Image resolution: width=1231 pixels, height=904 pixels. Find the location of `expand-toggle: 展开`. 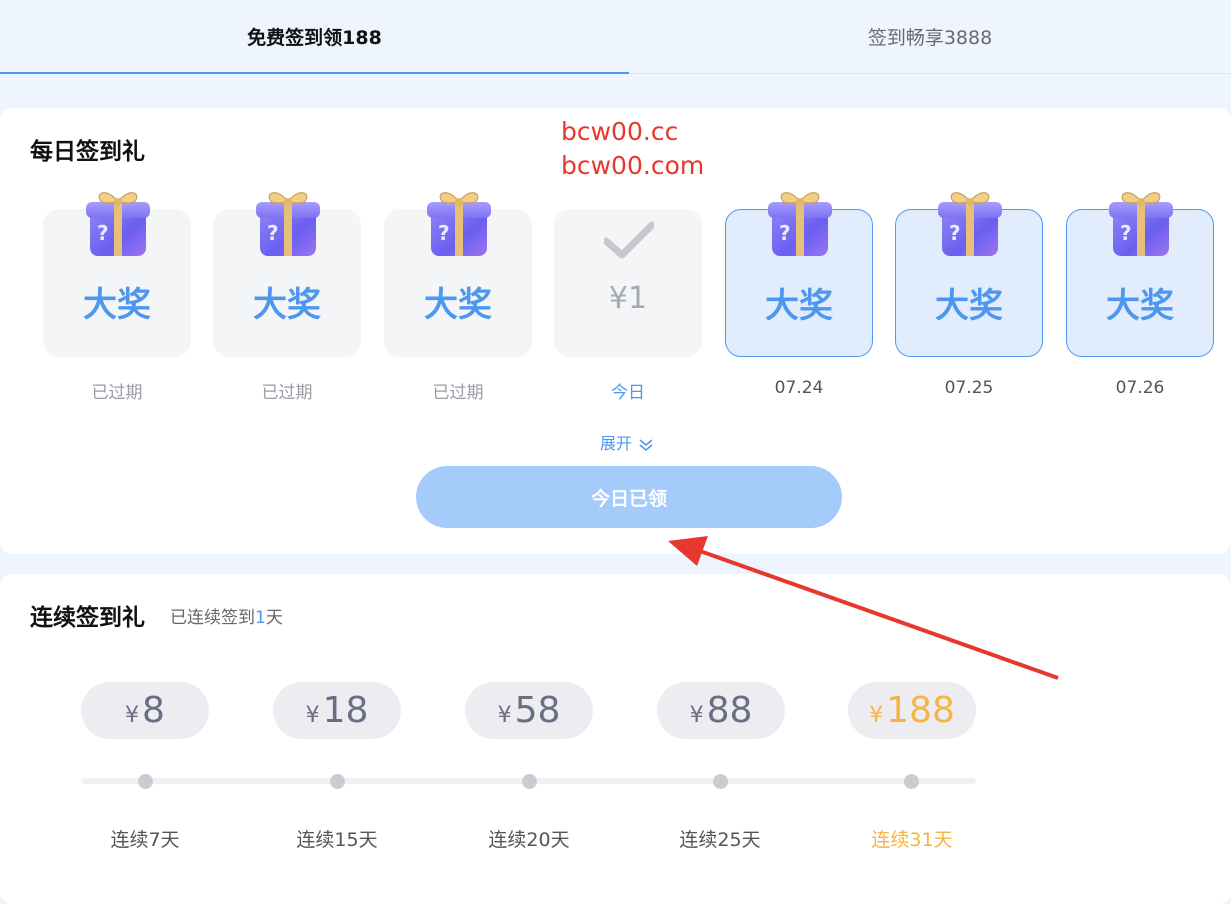

expand-toggle: 展开 is located at coordinates (627, 442).